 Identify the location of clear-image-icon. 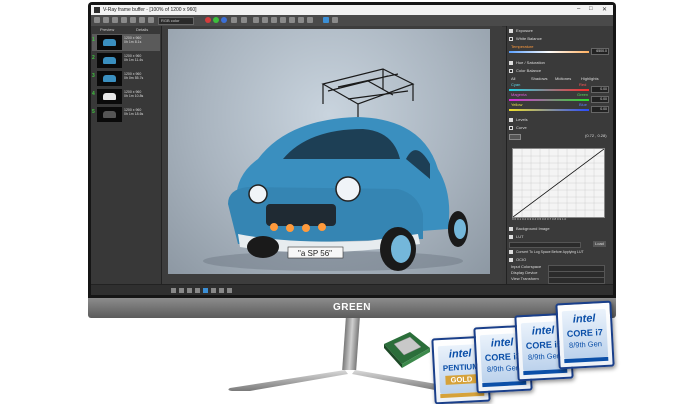
(124, 20).